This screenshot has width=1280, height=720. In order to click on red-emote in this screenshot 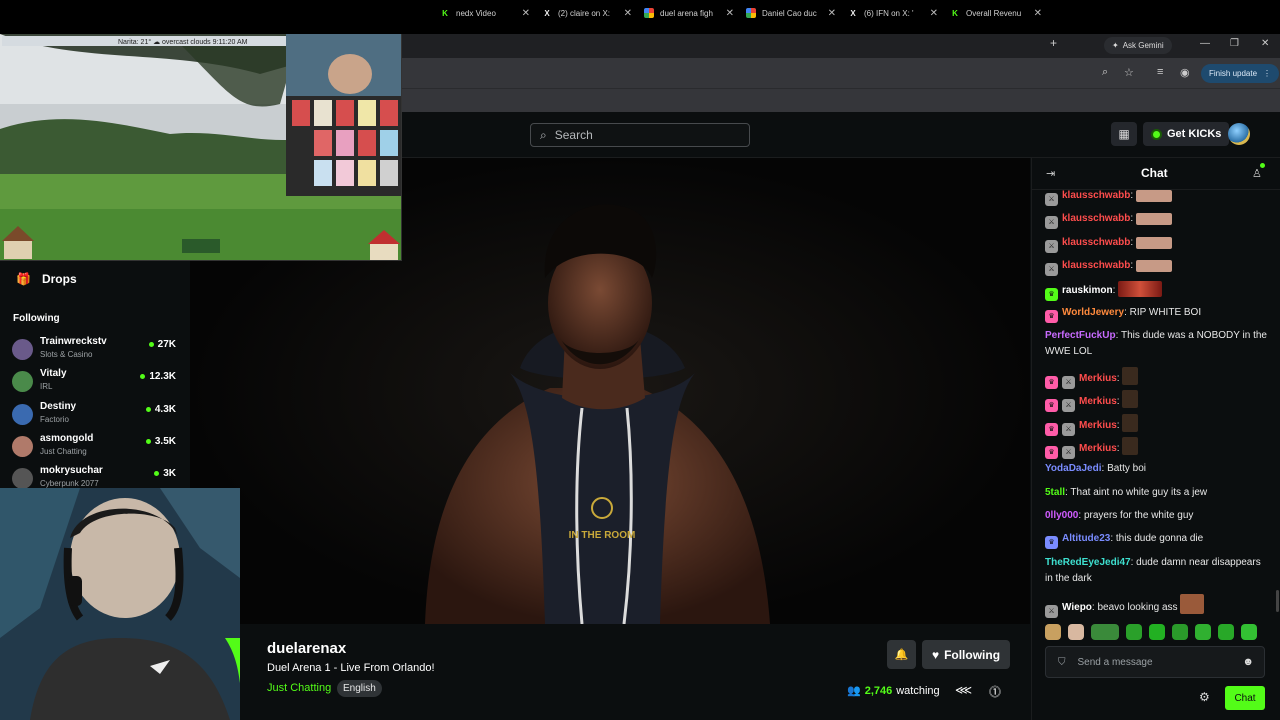, I will do `click(1140, 289)`.